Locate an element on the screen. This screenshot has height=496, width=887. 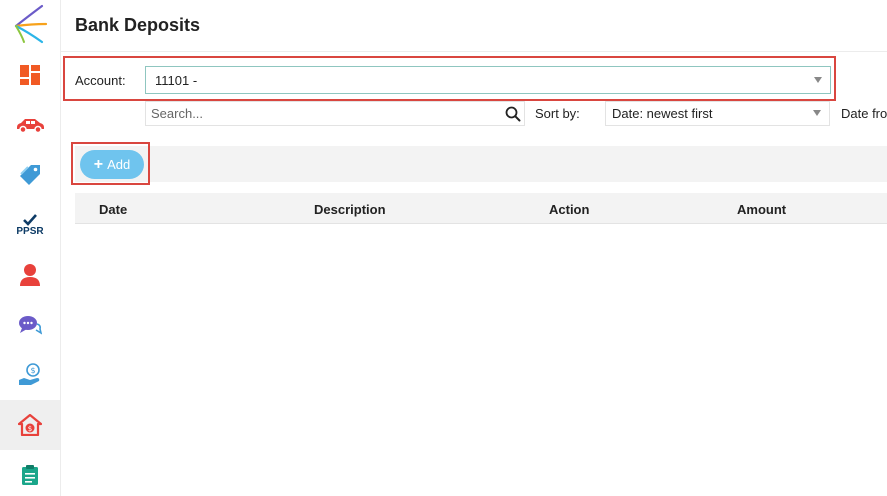
sidebar: PPSR $ $ is located at coordinates (30, 248).